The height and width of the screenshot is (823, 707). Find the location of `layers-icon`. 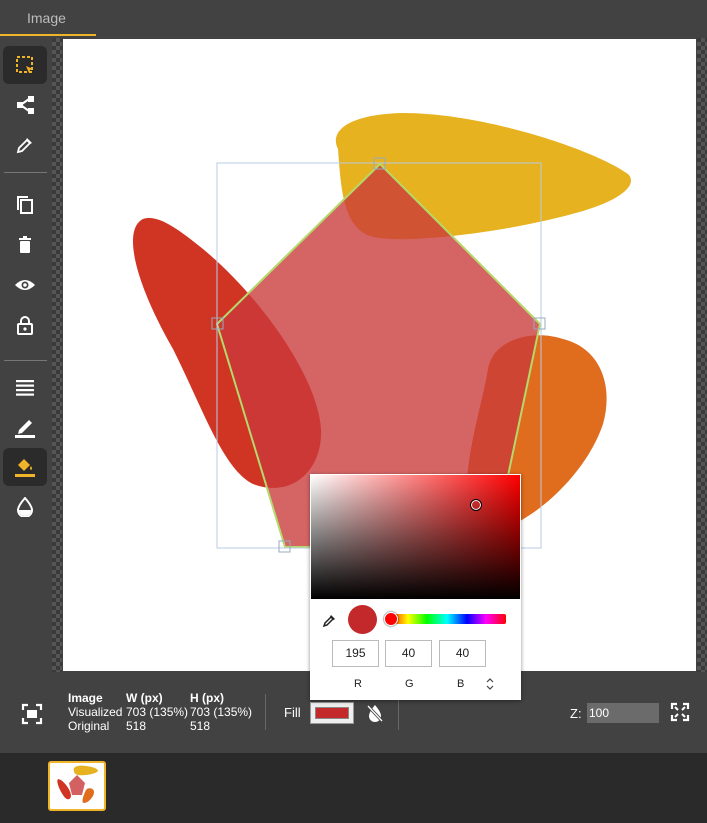

layers-icon is located at coordinates (25, 388).